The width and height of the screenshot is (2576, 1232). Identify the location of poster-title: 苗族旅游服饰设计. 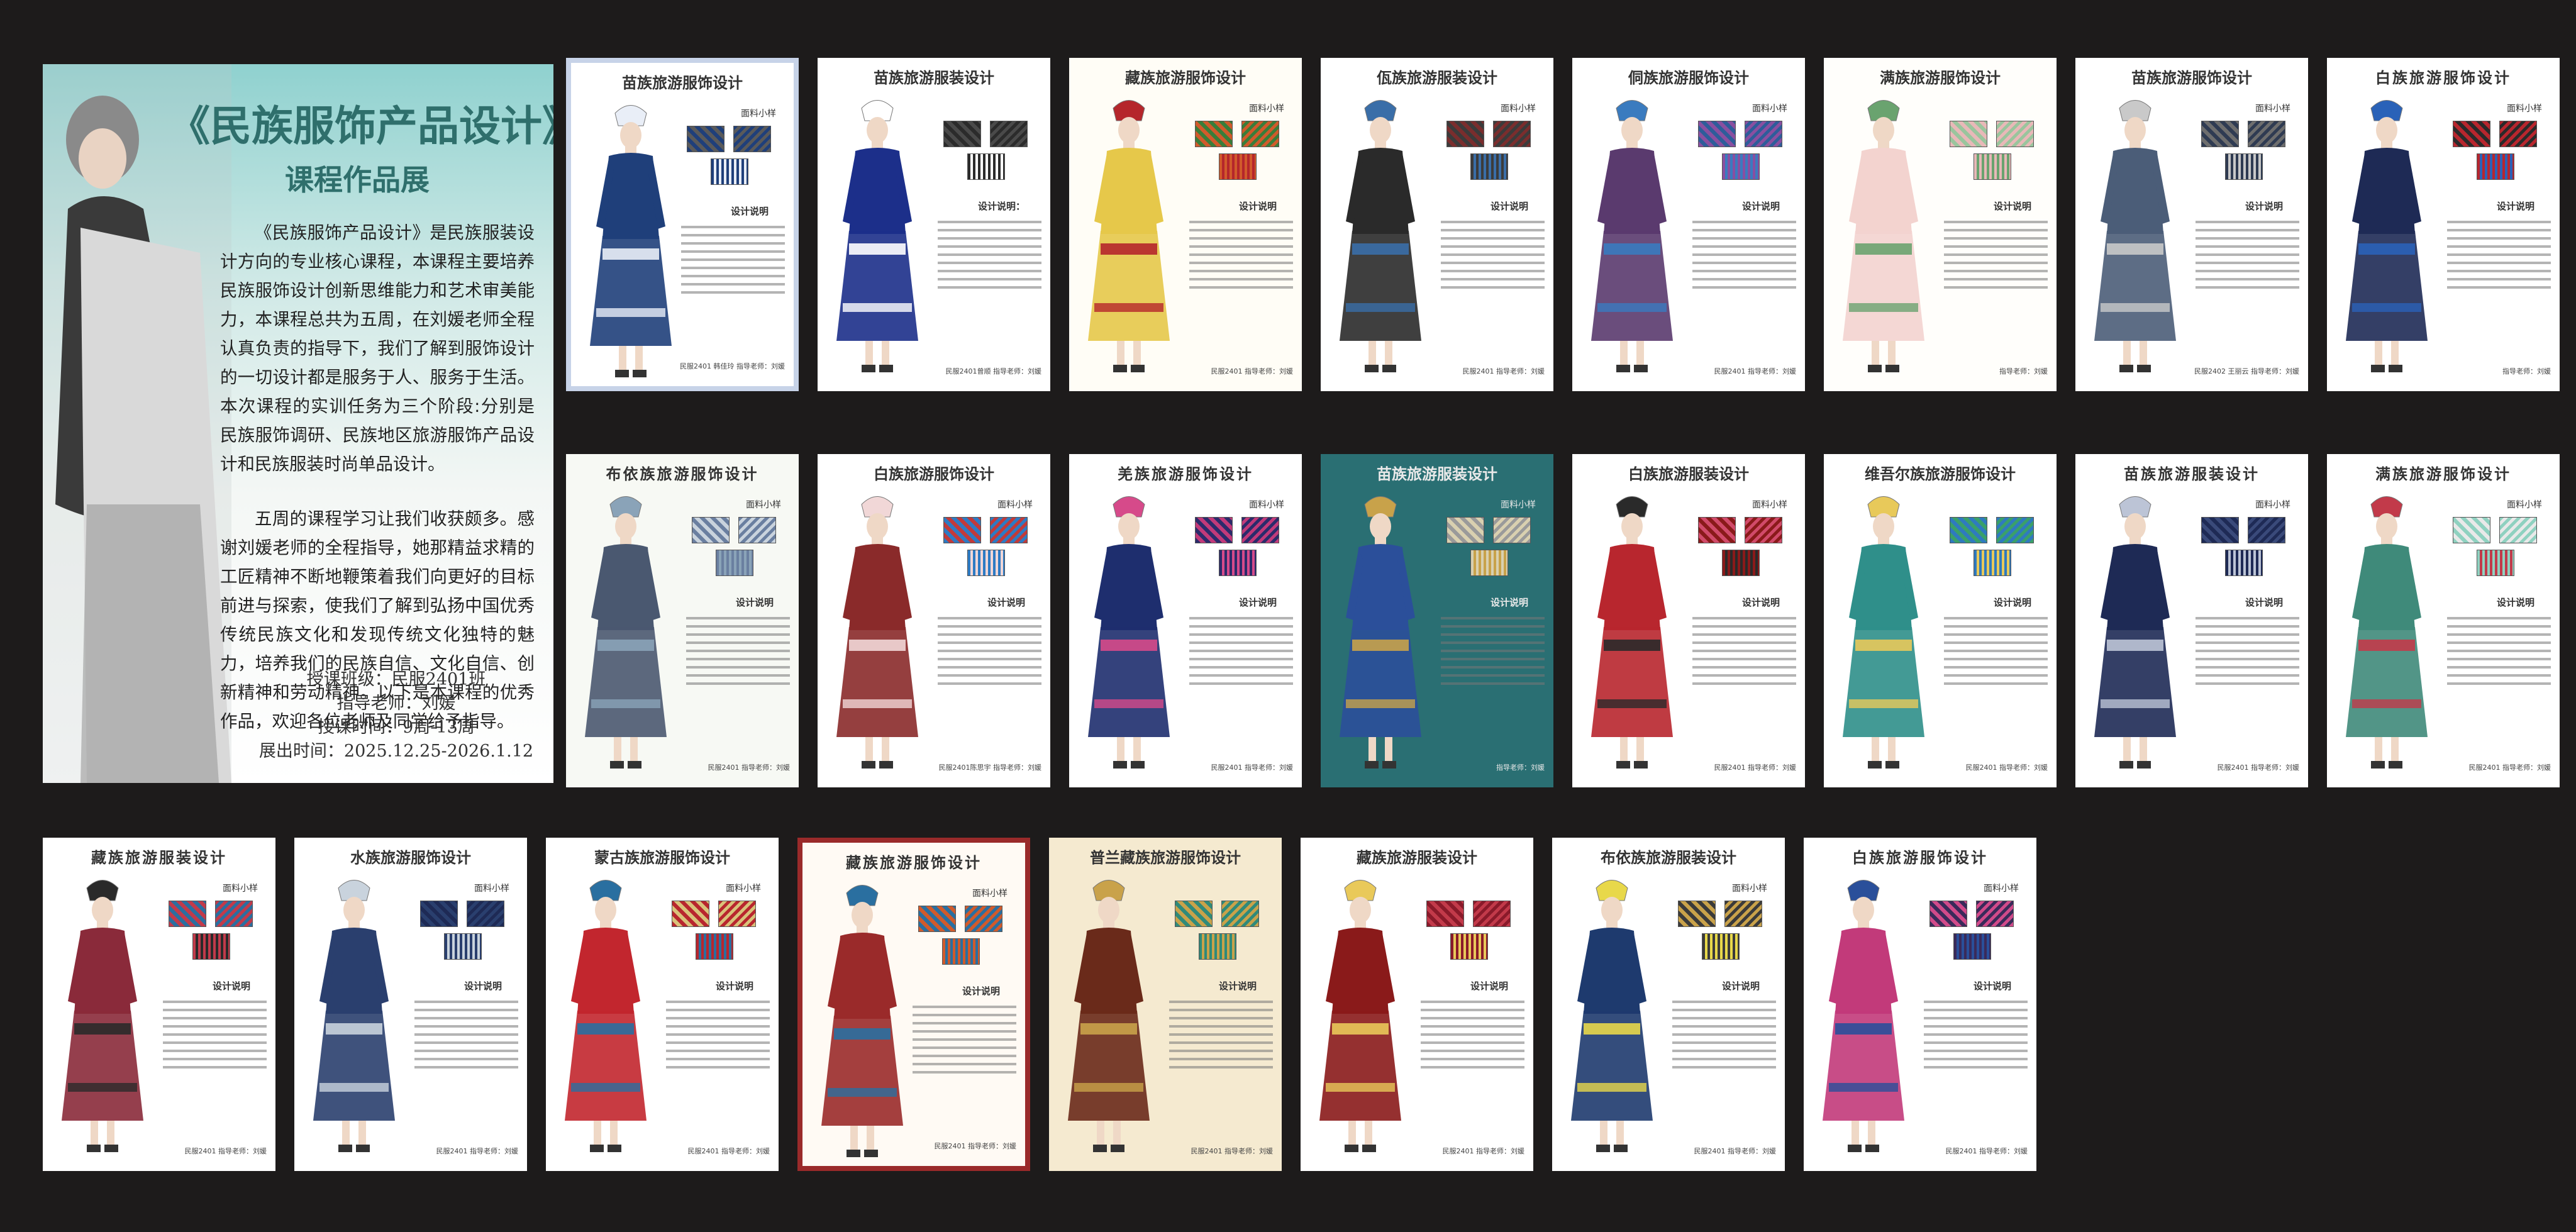
(682, 83).